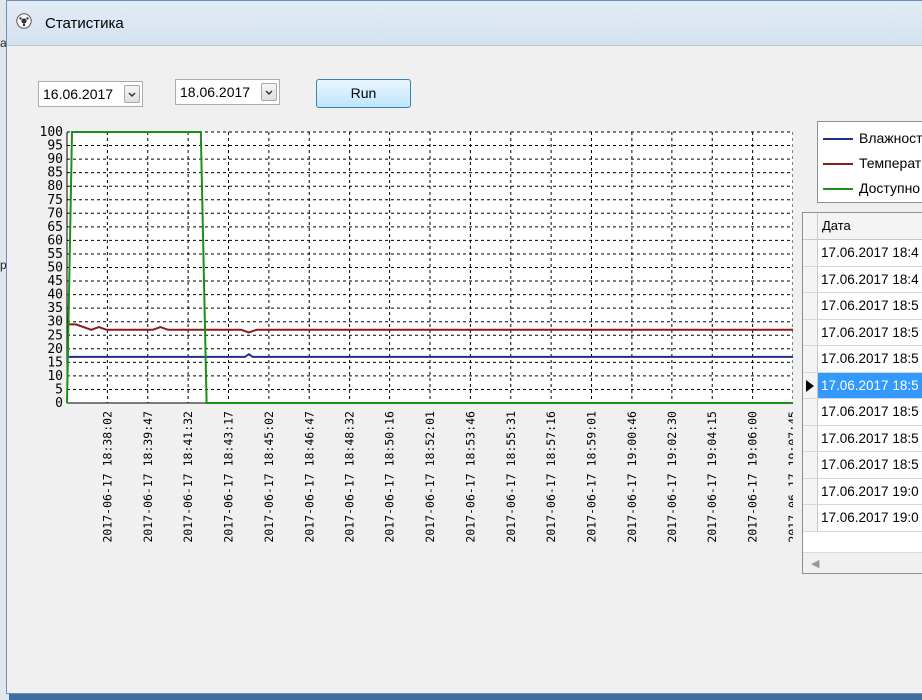 The width and height of the screenshot is (922, 700). I want to click on chart-legend: Влажност Температ Доступно, so click(869, 162).